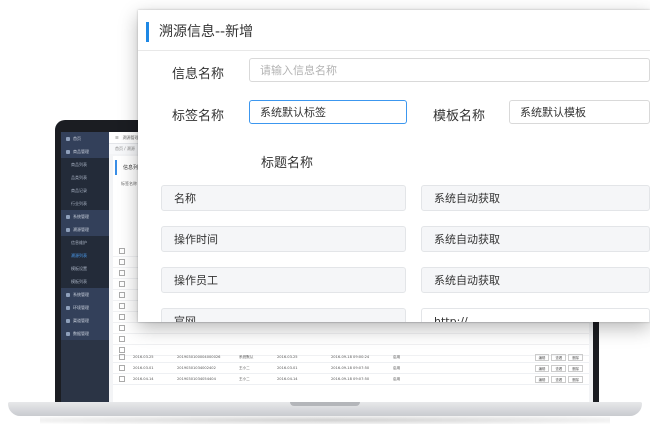  I want to click on operator-value: 系统自动获取, so click(535, 280).